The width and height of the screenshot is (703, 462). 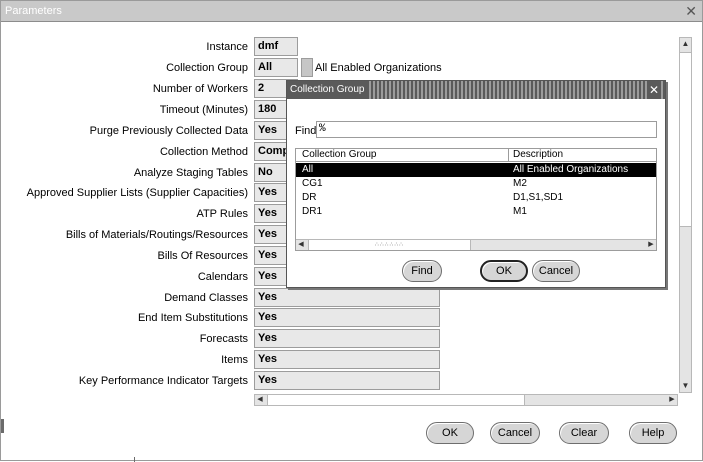 What do you see at coordinates (168, 131) in the screenshot?
I see `label-purge-data: Purge Previously Collected Data` at bounding box center [168, 131].